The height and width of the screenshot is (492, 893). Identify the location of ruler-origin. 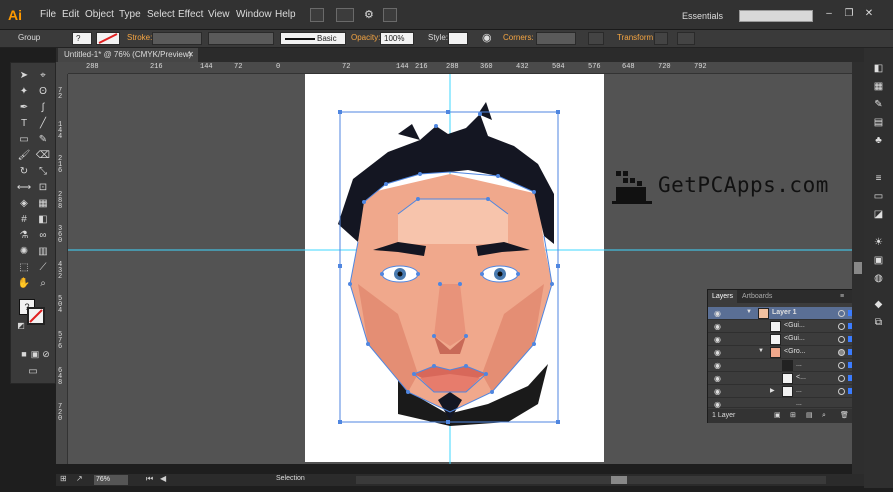
(62, 68).